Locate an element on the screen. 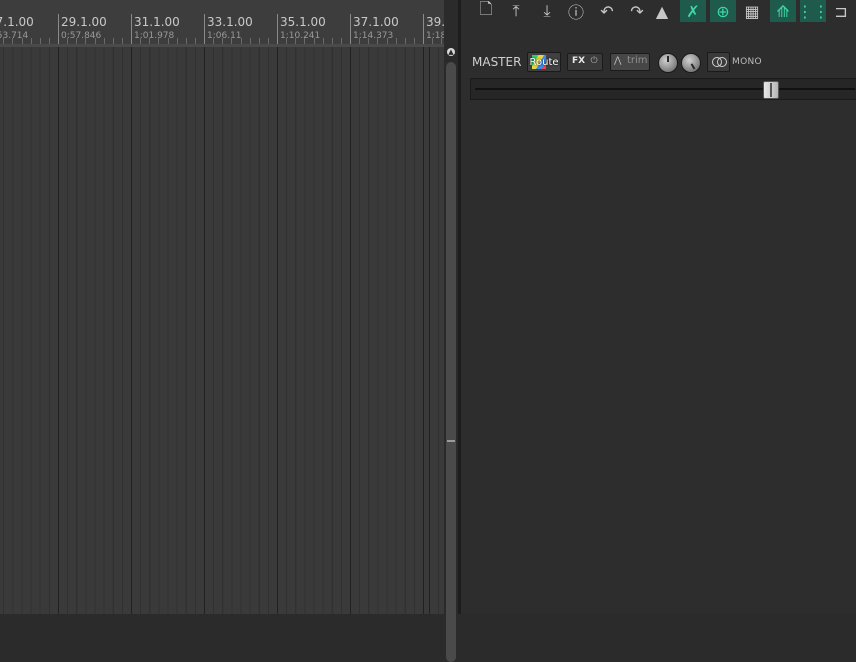  fader-handle is located at coordinates (771, 90).